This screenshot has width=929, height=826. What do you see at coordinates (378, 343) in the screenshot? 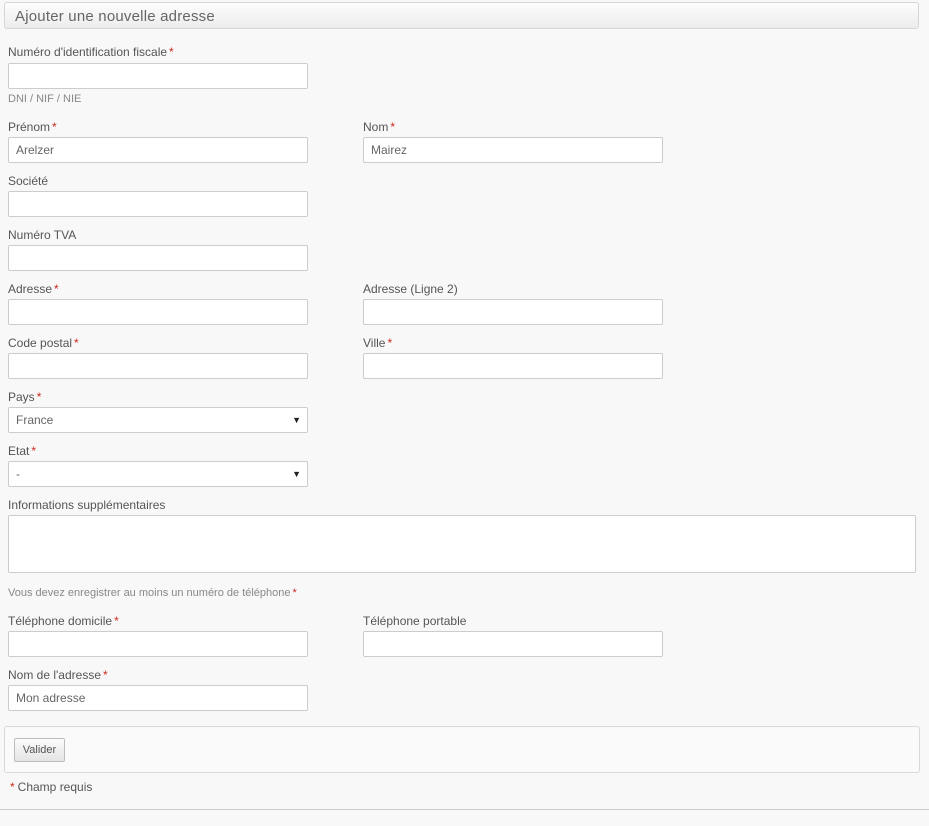
I see `city-label: Ville *` at bounding box center [378, 343].